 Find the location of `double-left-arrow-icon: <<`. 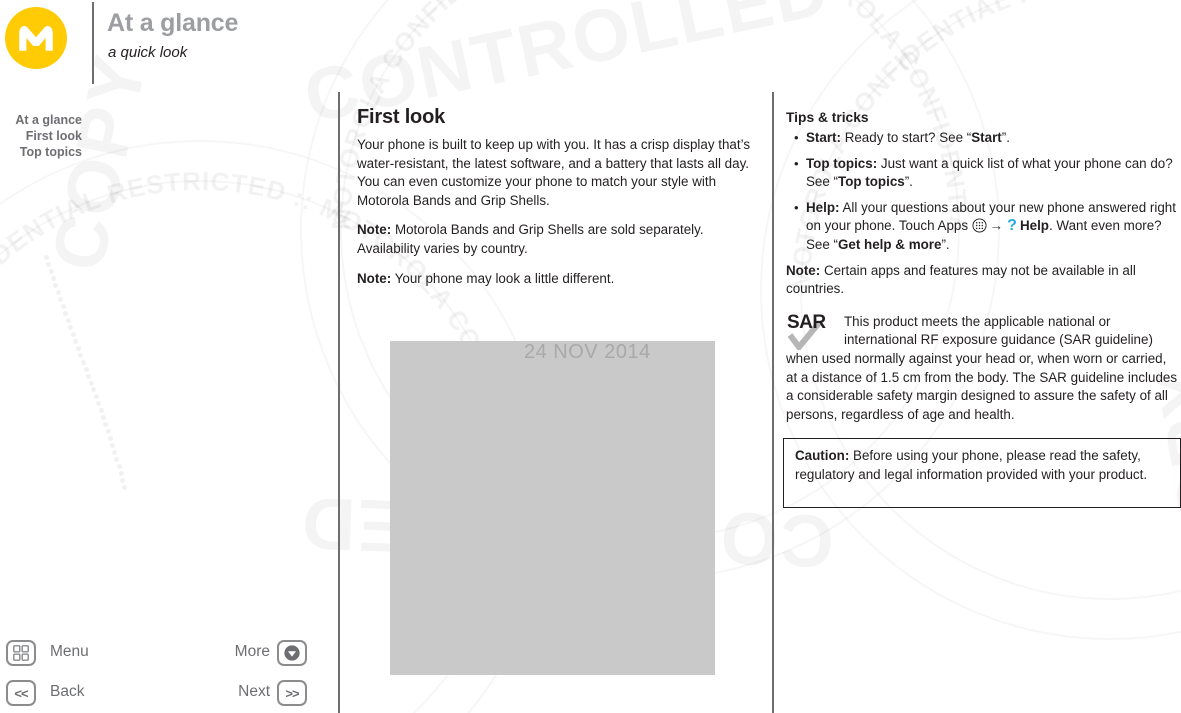

double-left-arrow-icon: << is located at coordinates (21, 693).